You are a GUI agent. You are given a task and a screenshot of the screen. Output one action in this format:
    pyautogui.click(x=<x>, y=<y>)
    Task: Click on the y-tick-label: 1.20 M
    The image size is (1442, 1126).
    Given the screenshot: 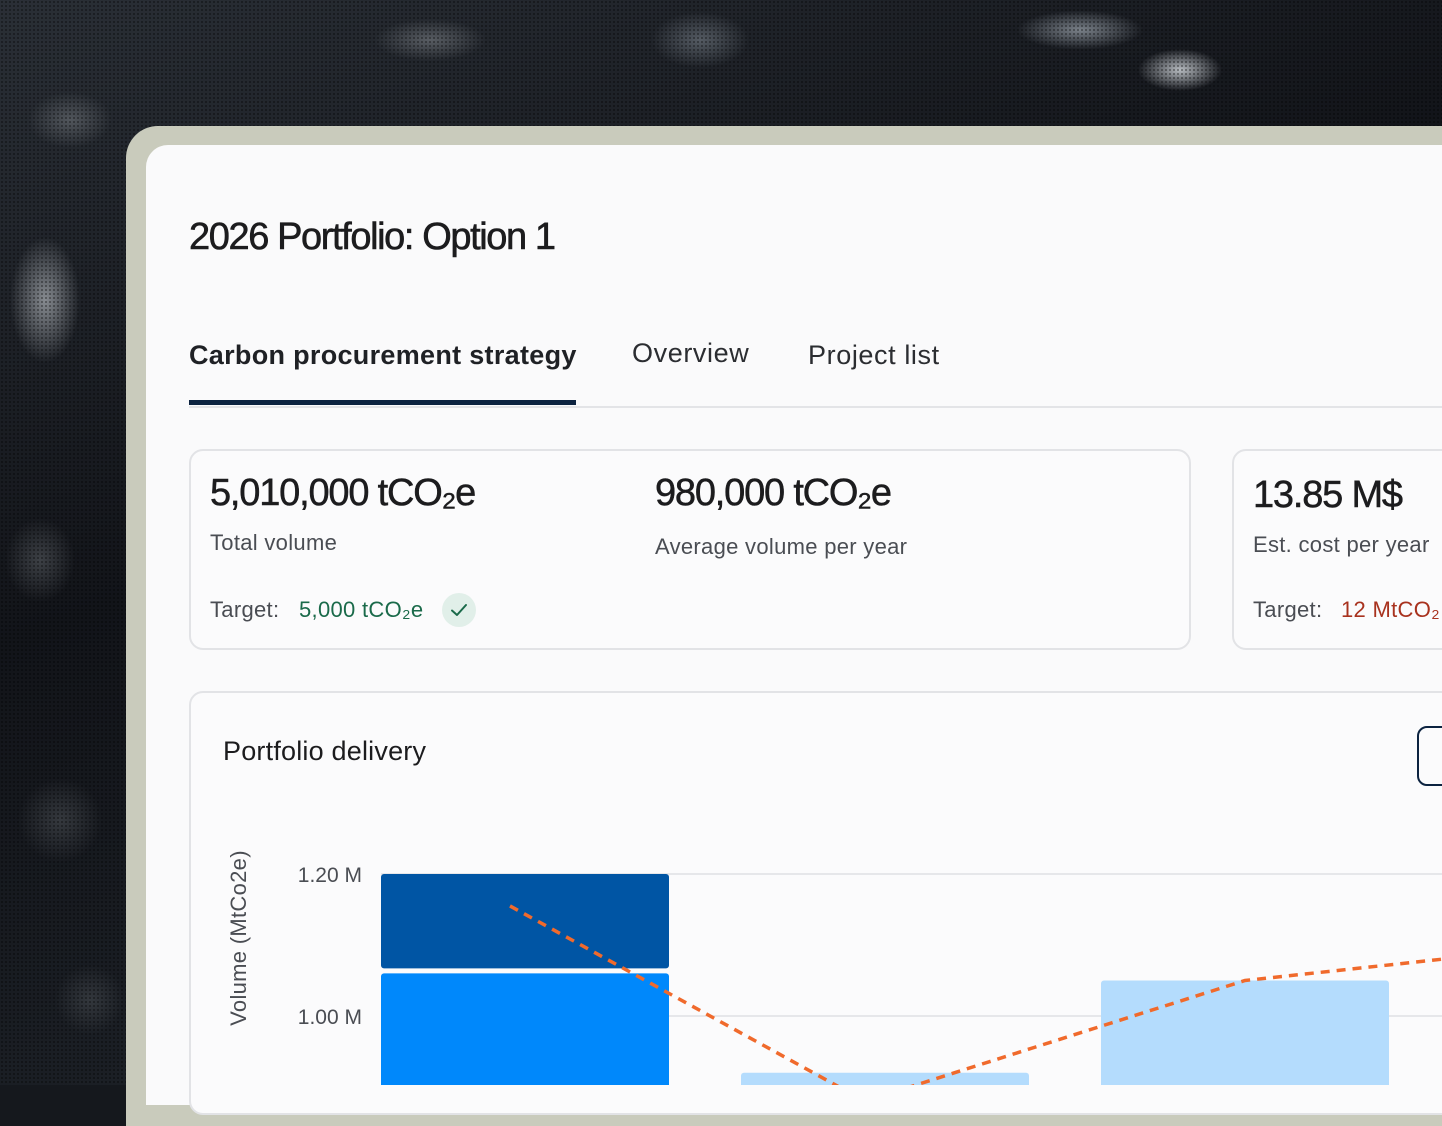 What is the action you would take?
    pyautogui.click(x=330, y=875)
    